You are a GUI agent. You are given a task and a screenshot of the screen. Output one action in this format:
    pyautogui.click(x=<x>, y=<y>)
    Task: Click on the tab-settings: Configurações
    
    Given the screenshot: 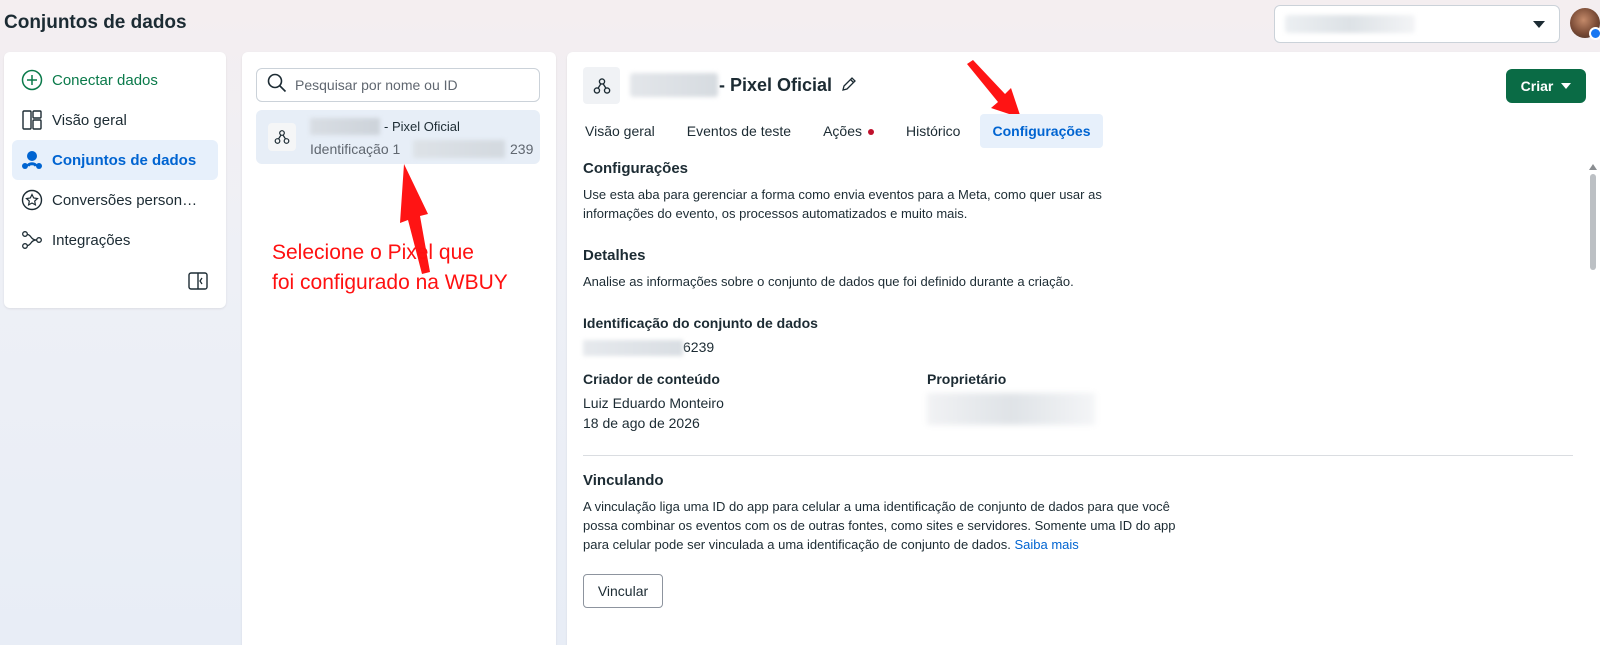 What is the action you would take?
    pyautogui.click(x=1041, y=131)
    